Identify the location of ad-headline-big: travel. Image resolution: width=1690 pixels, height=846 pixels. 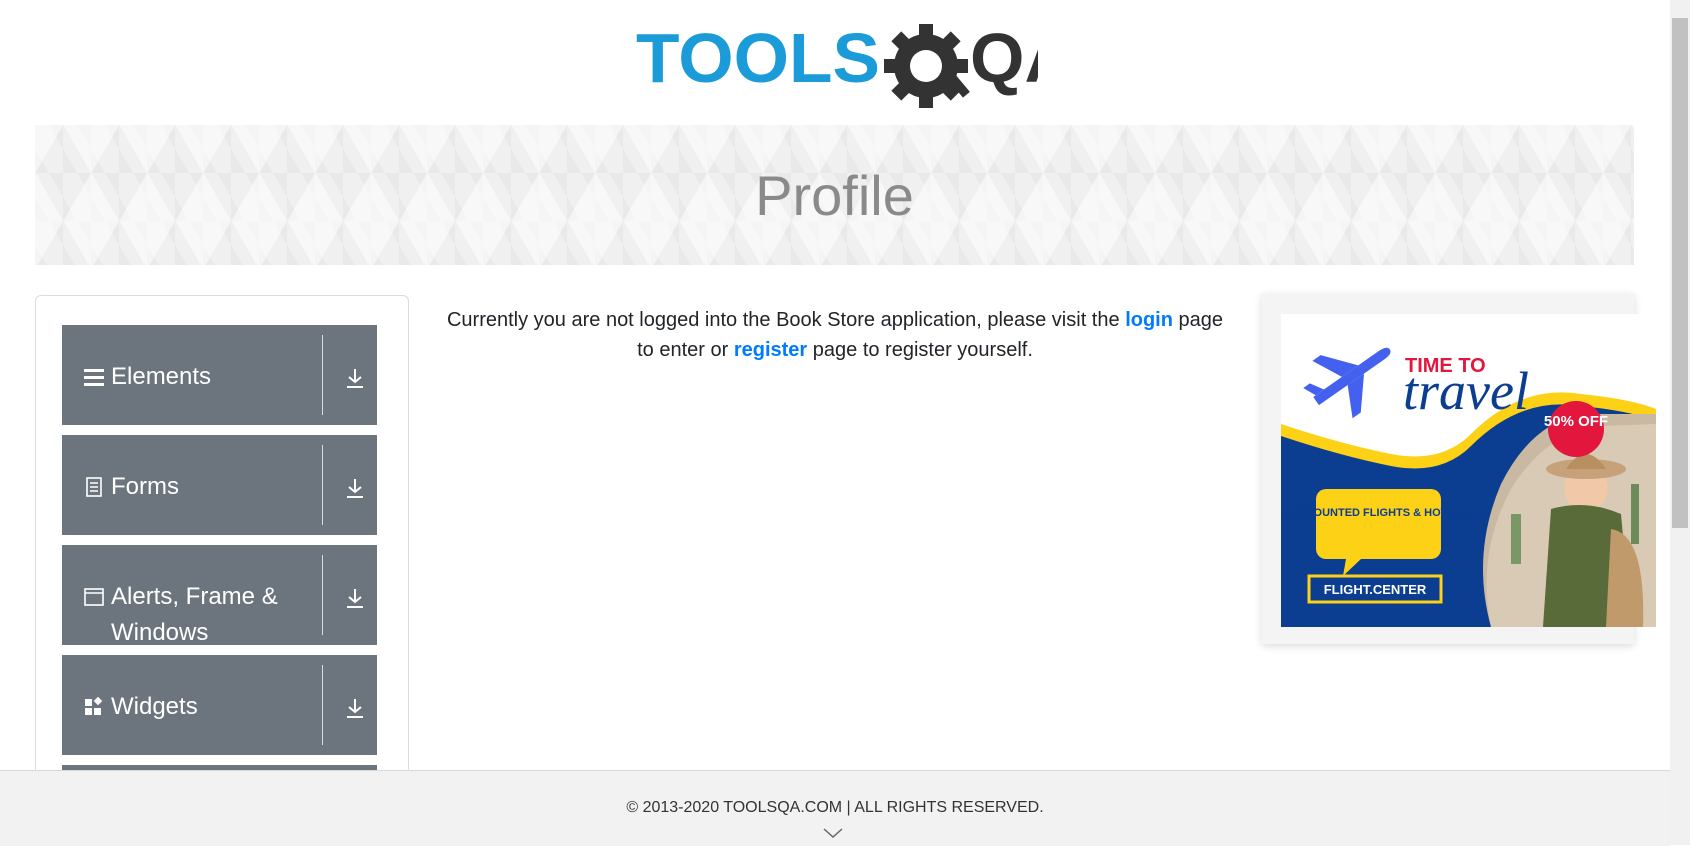
(1466, 391).